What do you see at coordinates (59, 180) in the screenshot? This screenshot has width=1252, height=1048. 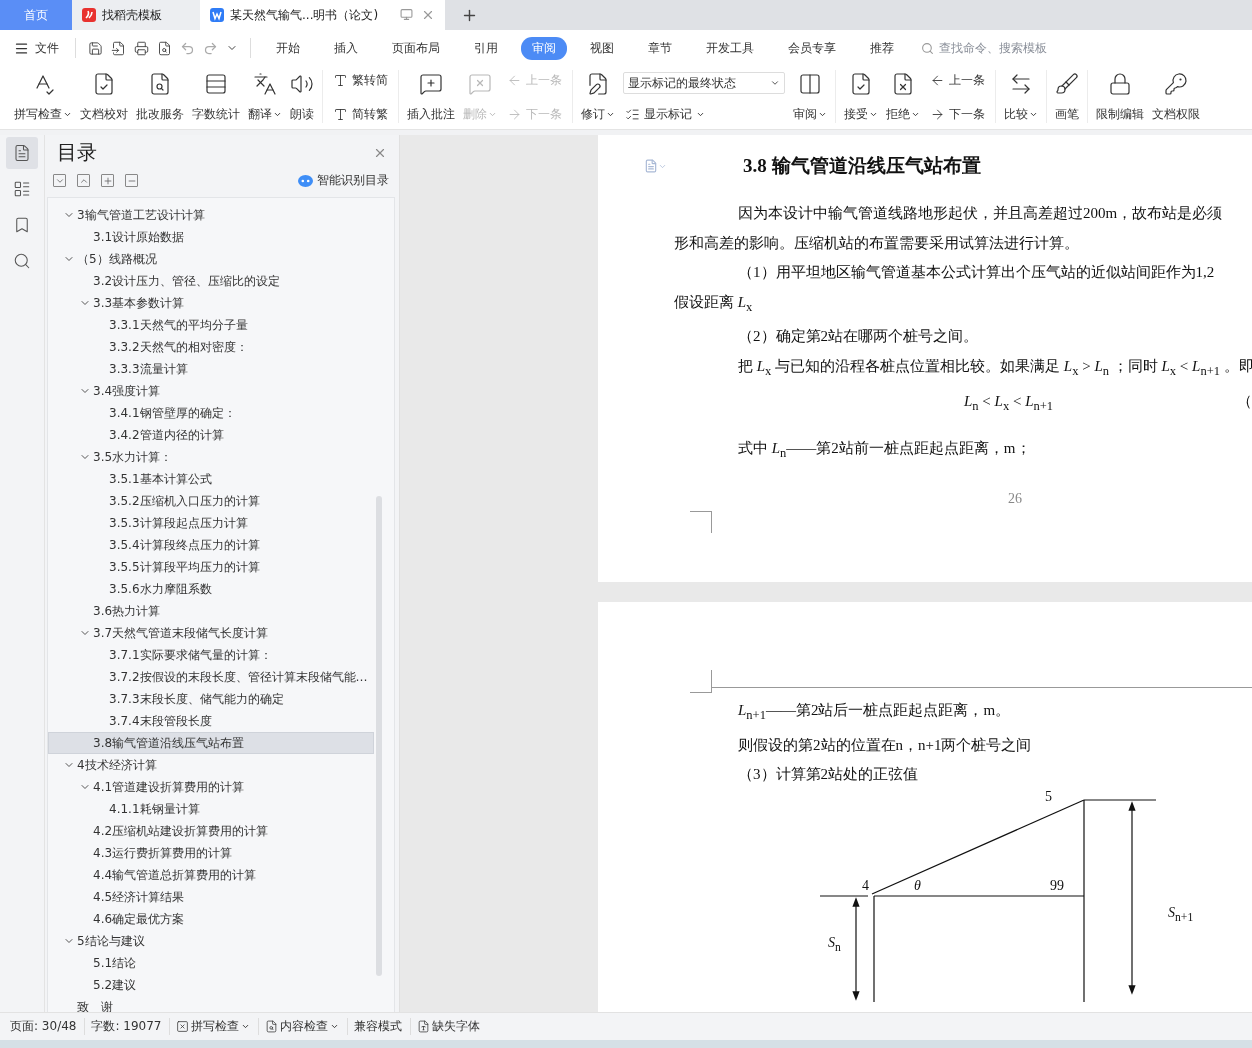 I see `expand-button` at bounding box center [59, 180].